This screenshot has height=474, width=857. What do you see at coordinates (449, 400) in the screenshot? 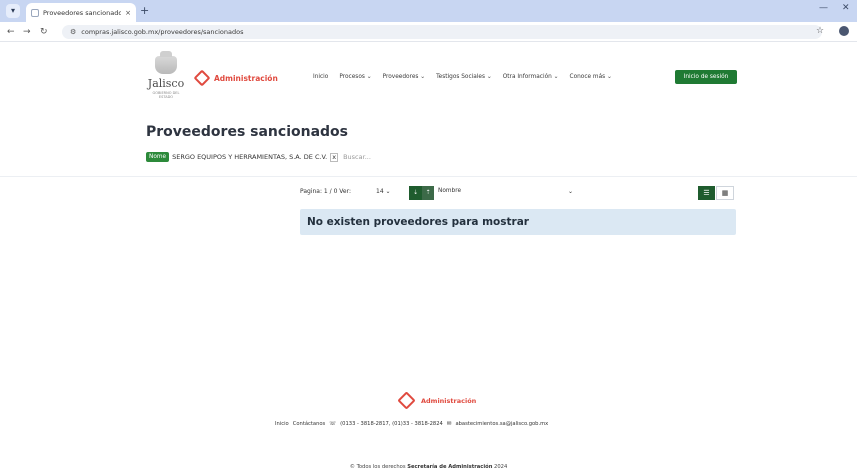
I see `footer-brand-name: Administración` at bounding box center [449, 400].